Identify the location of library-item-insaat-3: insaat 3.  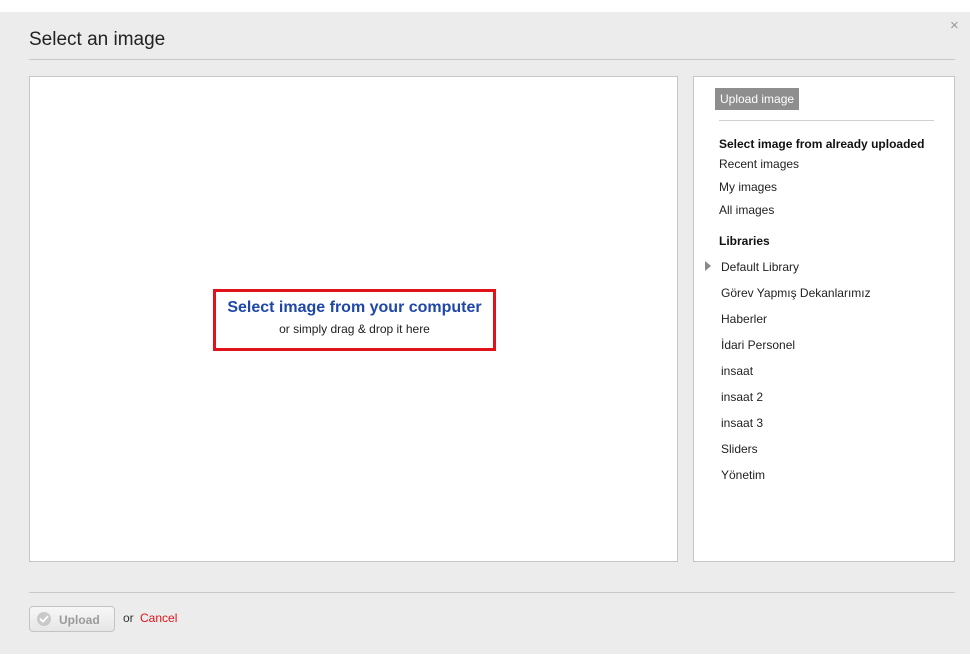
(742, 423).